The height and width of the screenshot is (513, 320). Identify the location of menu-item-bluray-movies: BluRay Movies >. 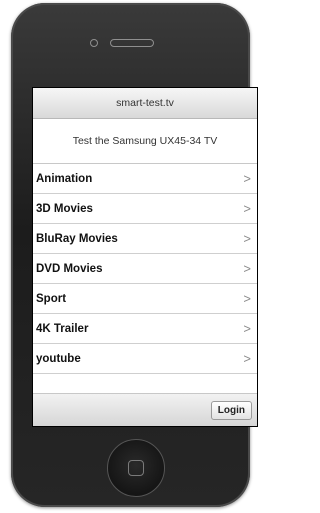
(145, 239).